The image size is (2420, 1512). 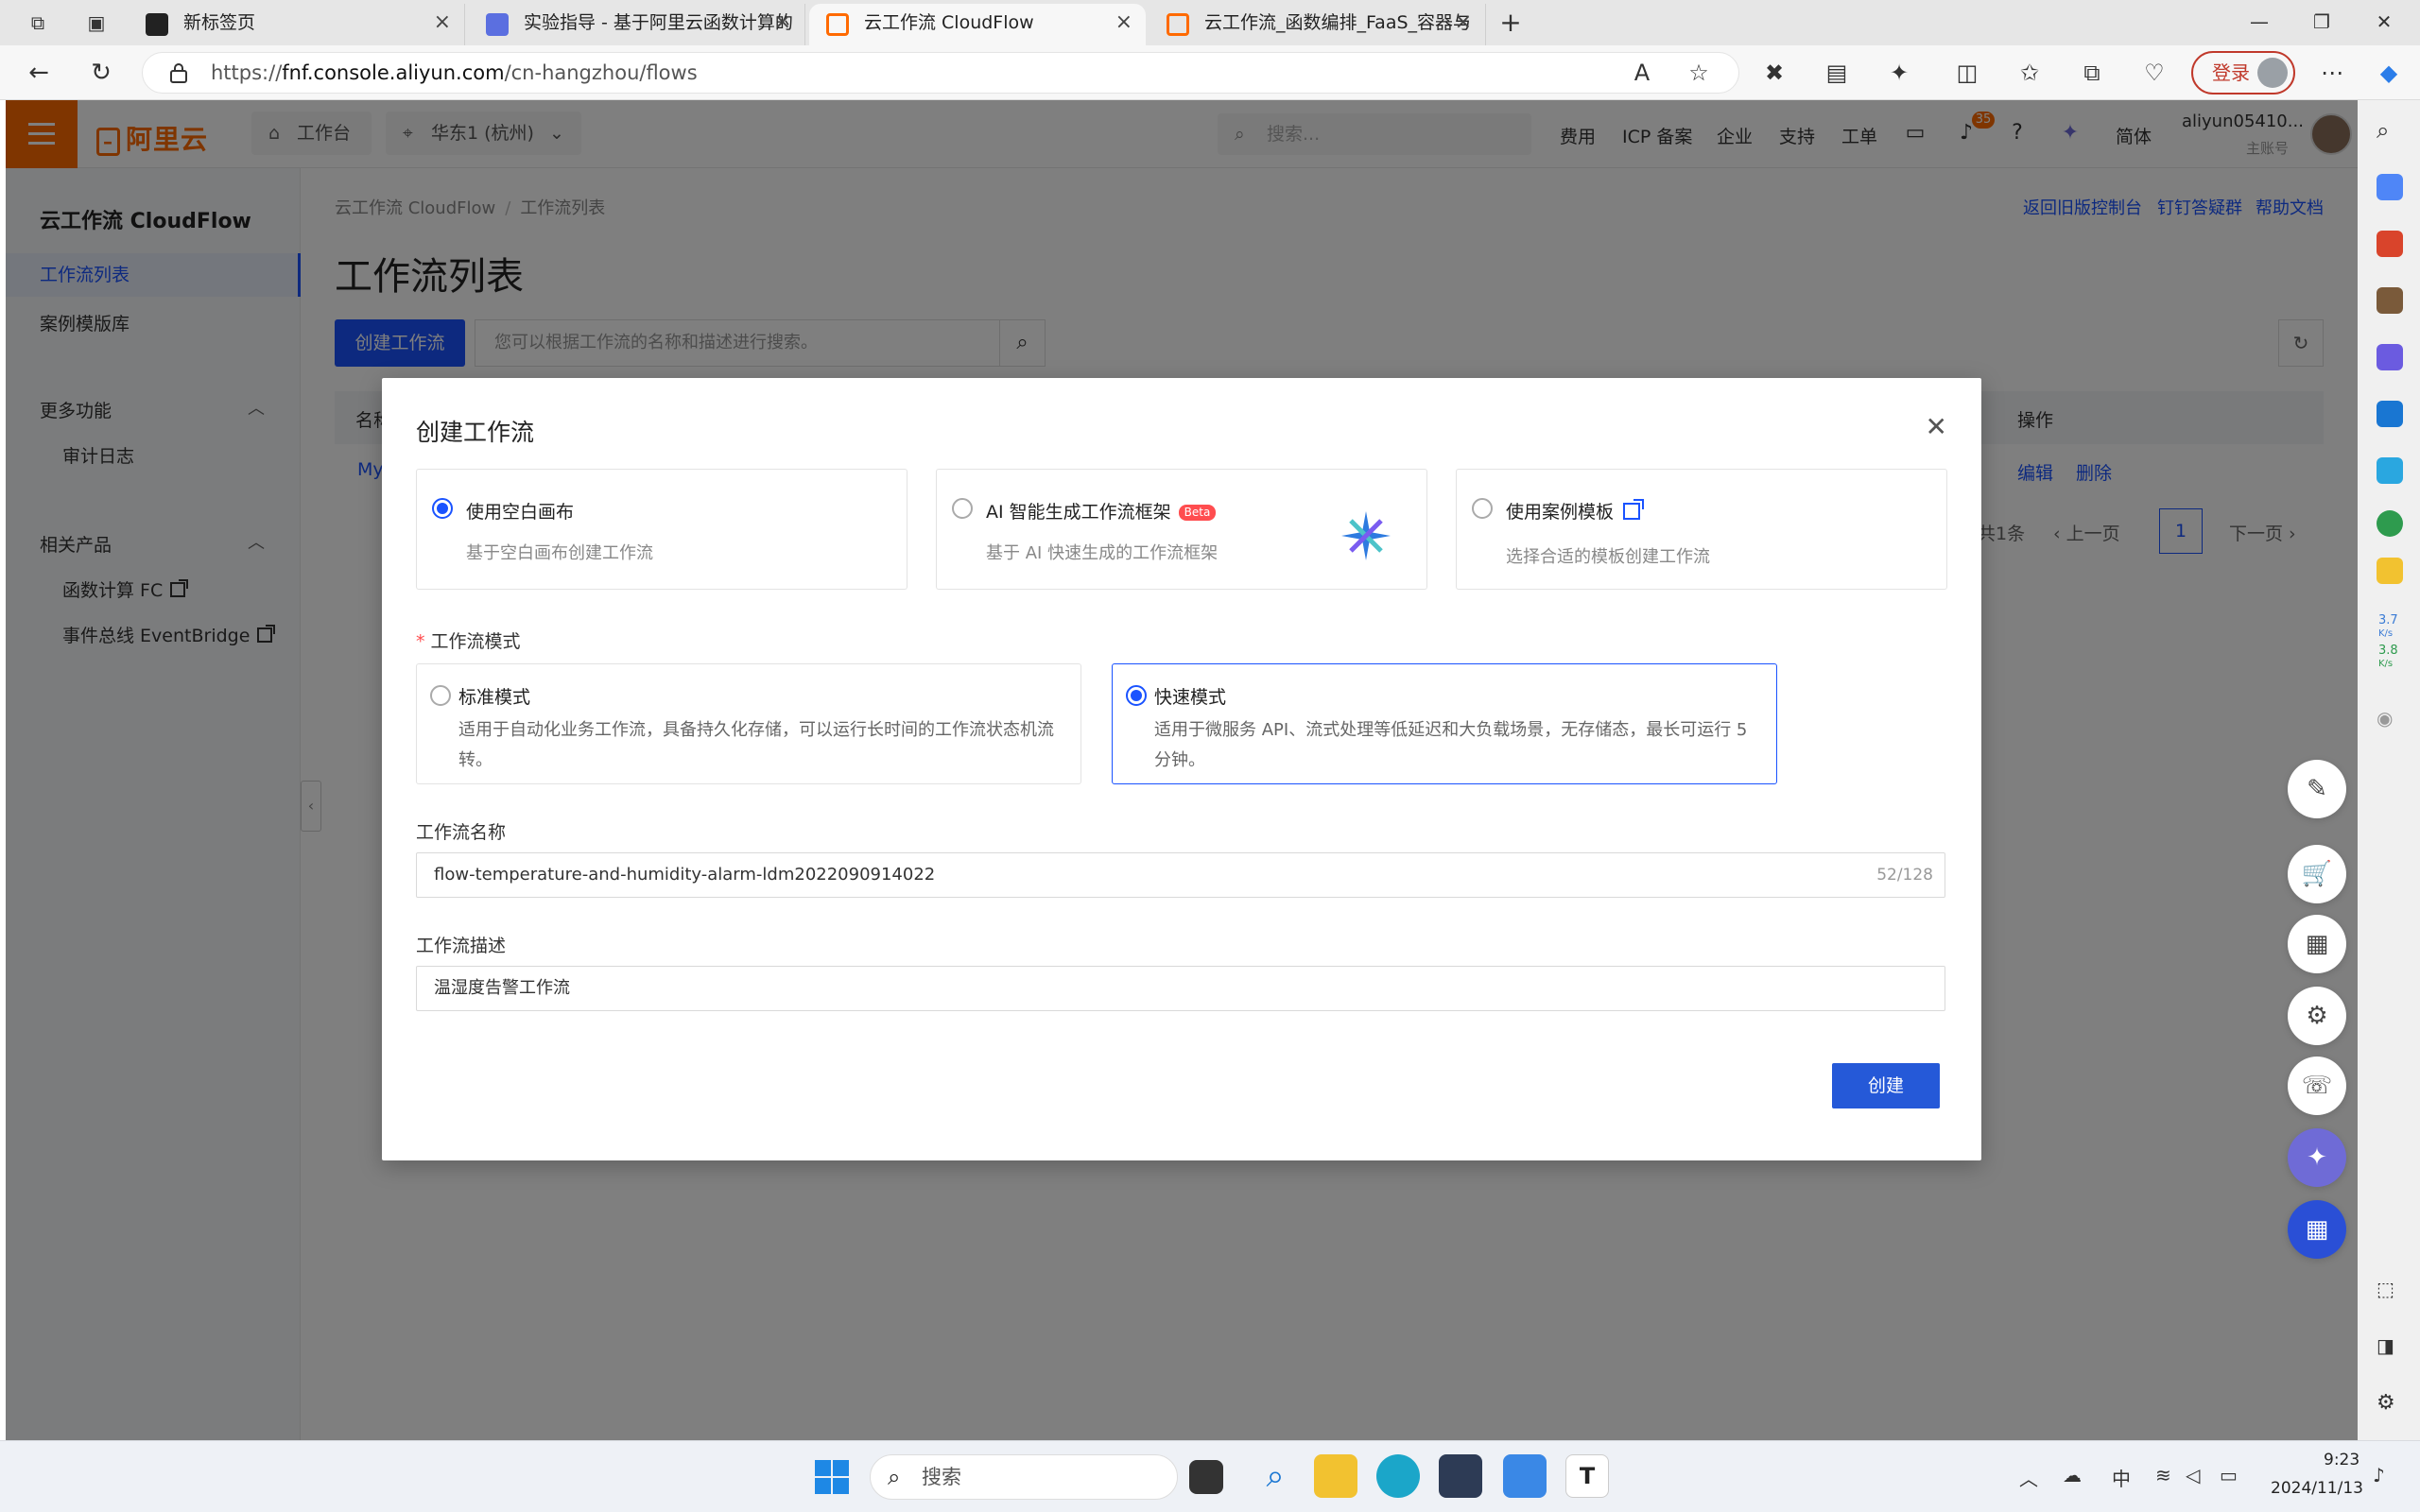 I want to click on browser-tab-cloudflow: 云工作流 CloudFlow ×, so click(x=977, y=24).